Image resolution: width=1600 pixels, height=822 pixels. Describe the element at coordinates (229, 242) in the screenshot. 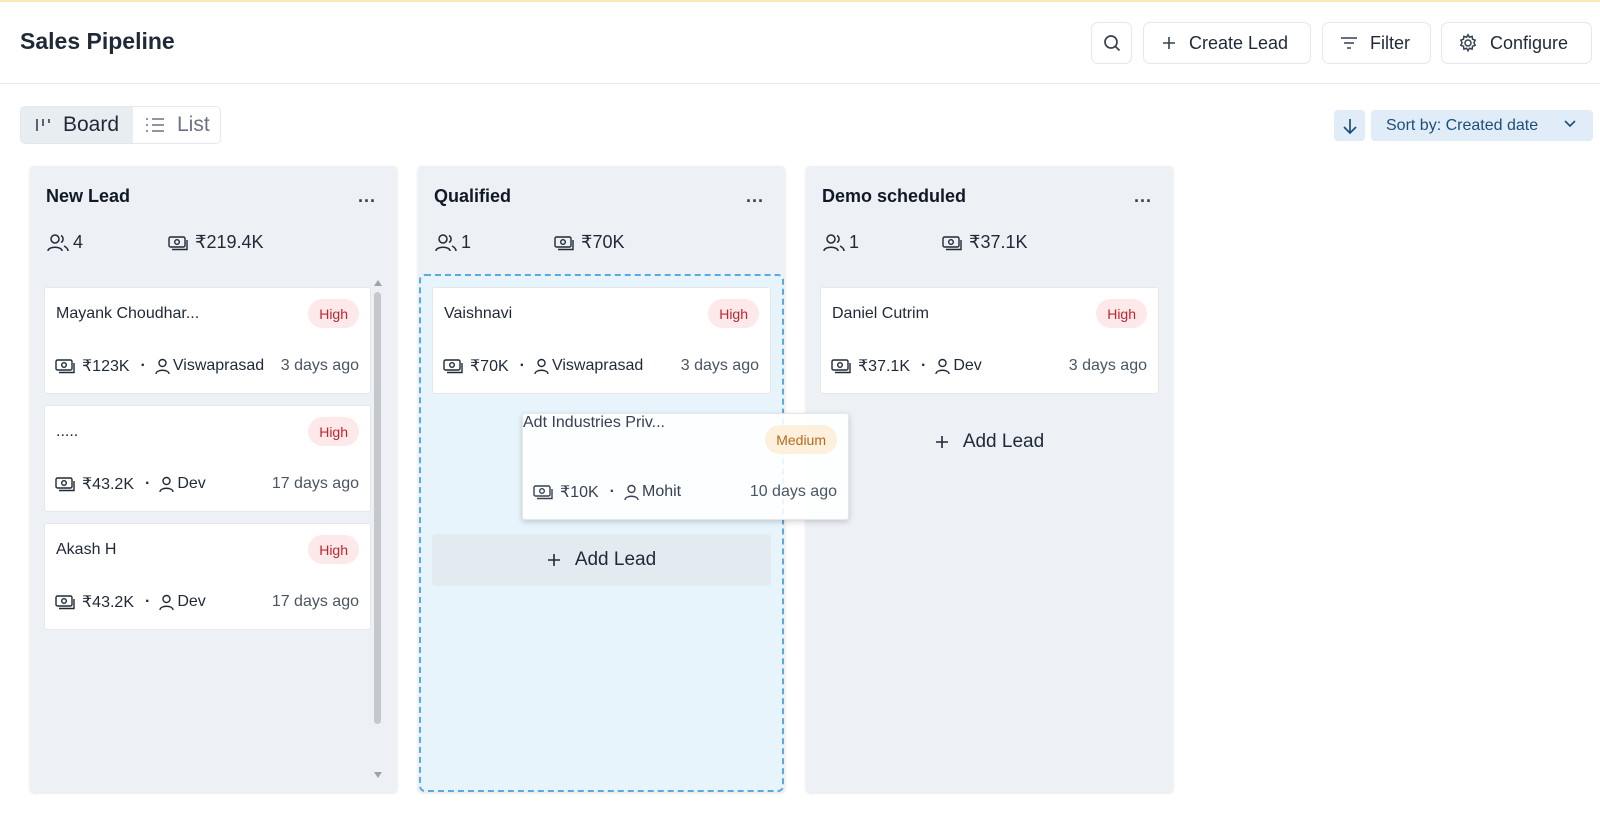

I see `lead-total: ₹219.4K` at that location.